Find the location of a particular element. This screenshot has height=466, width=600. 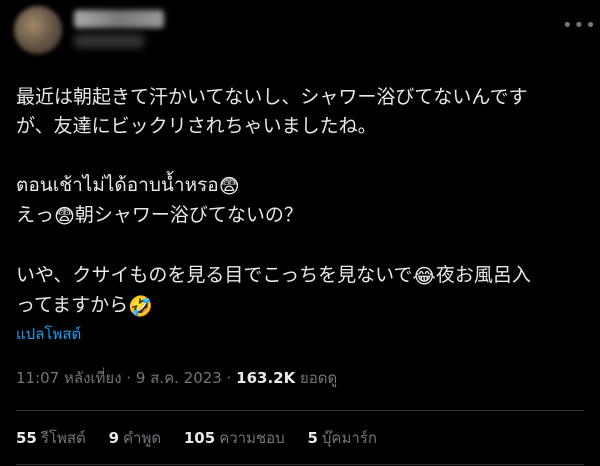

stat-count: 55 is located at coordinates (26, 438).